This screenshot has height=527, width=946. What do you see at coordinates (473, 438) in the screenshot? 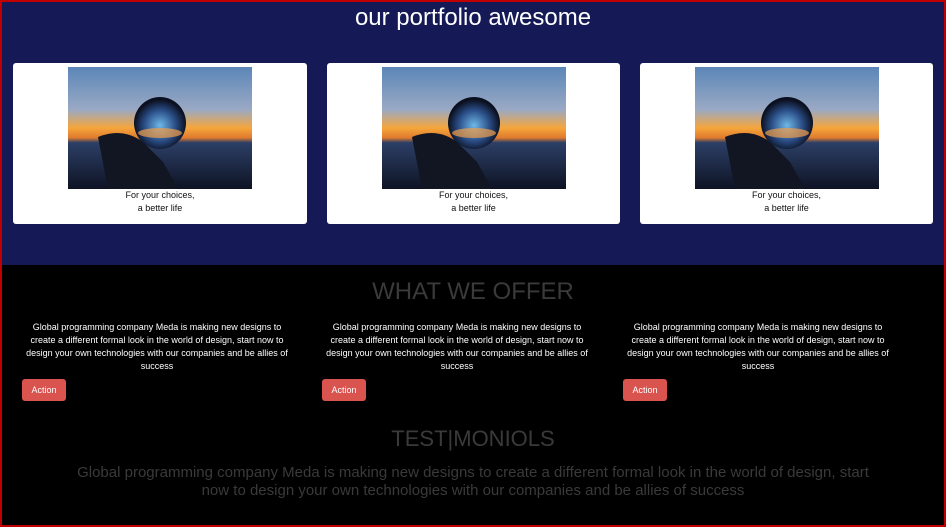
I see `testimonials-title: TEST|MONIOLS` at bounding box center [473, 438].